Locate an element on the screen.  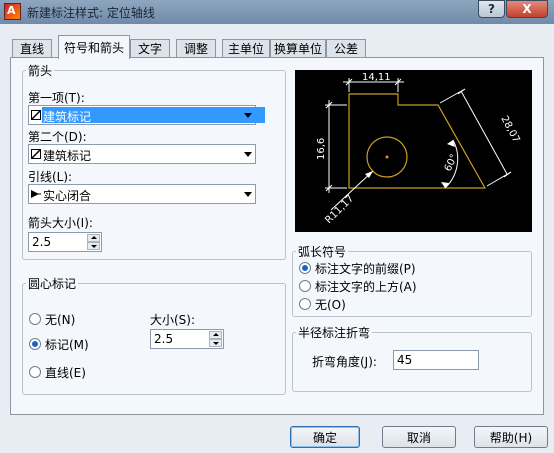
arc-prefix-radio is located at coordinates (305, 268).